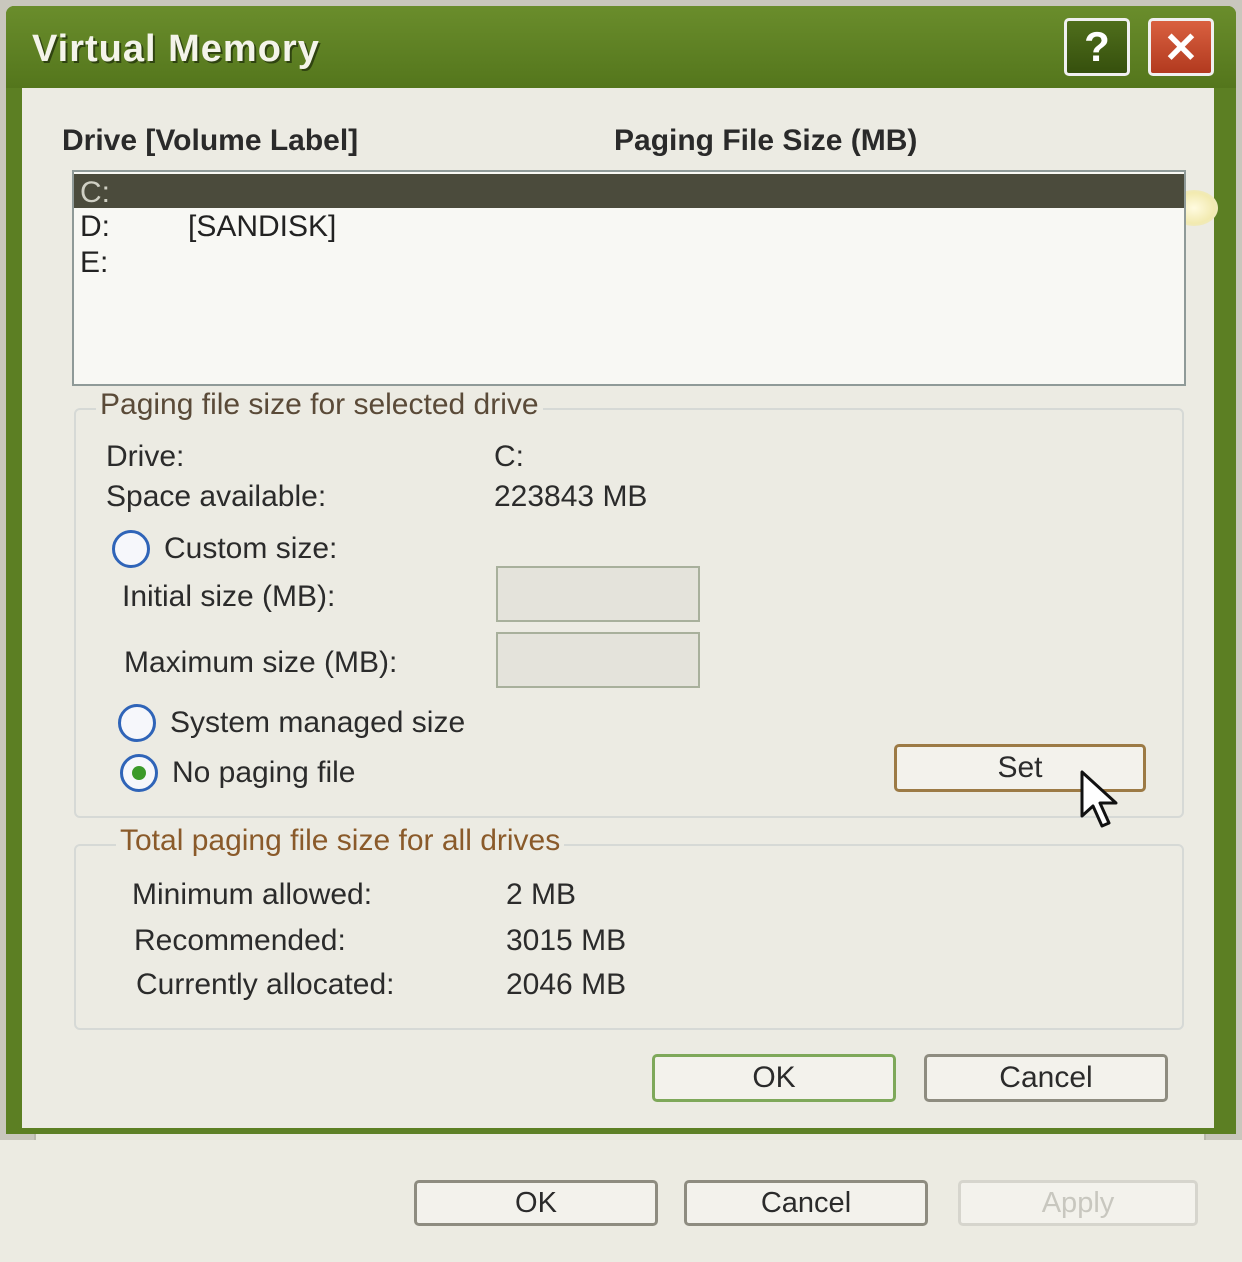 This screenshot has height=1262, width=1242. What do you see at coordinates (774, 1078) in the screenshot?
I see `ok-button: OK` at bounding box center [774, 1078].